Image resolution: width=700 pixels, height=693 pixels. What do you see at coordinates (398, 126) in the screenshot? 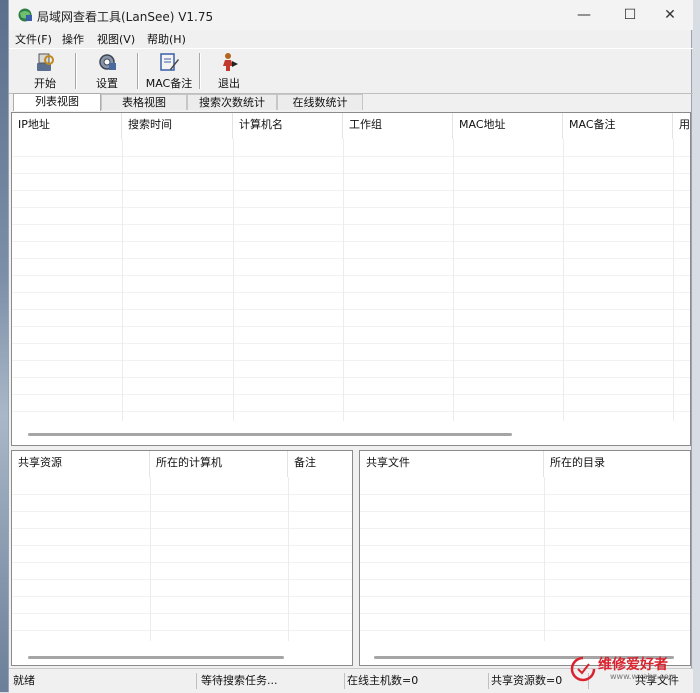
I see `col-workgroup: 工作组` at bounding box center [398, 126].